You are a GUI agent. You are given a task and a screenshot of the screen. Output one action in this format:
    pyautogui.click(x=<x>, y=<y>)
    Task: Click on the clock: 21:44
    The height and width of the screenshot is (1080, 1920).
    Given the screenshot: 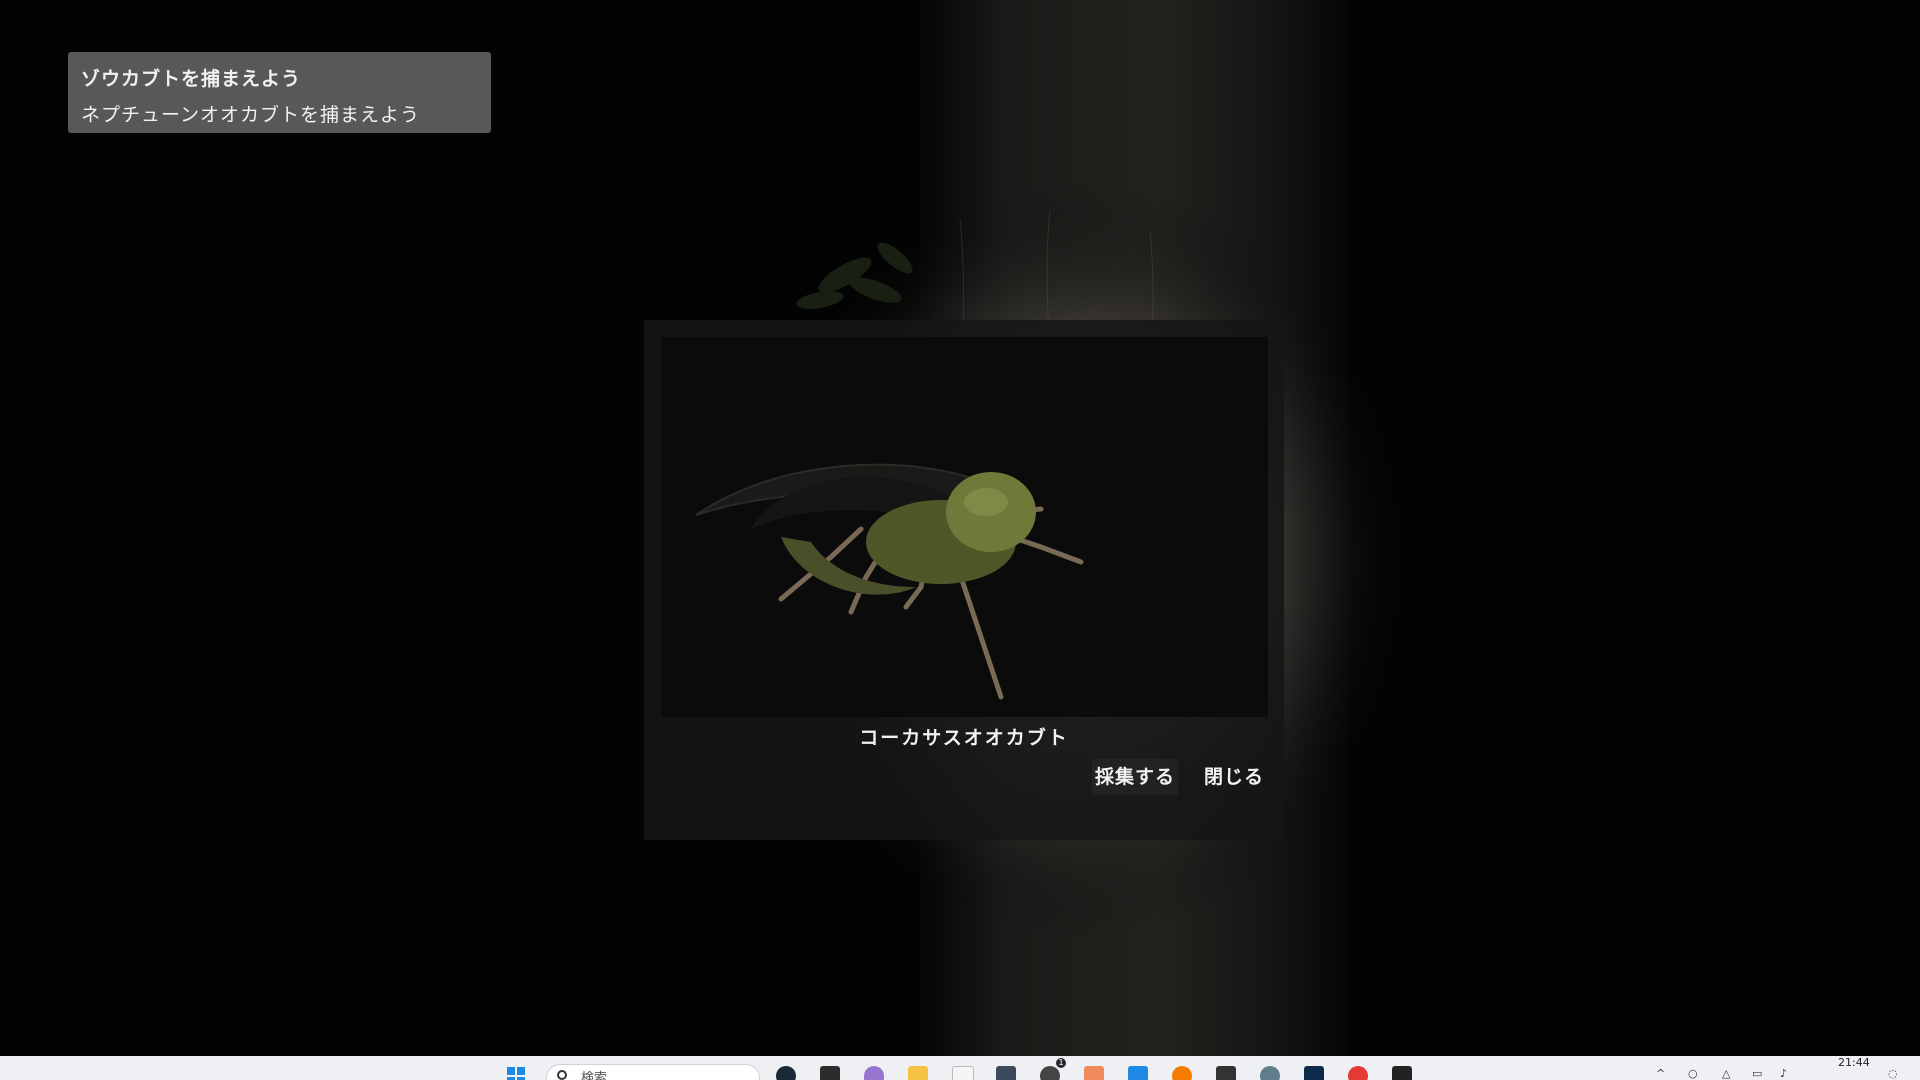 What is the action you would take?
    pyautogui.click(x=1854, y=1062)
    